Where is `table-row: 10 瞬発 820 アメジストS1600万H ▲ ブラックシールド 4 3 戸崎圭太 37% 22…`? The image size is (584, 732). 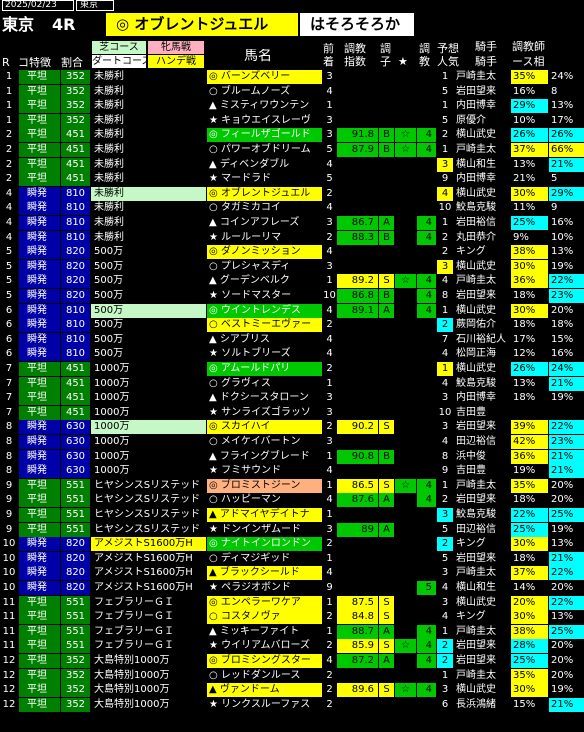
table-row: 10 瞬発 820 アメジストS1600万H ▲ ブラックシールド 4 3 戸崎圭太 37% 22… is located at coordinates (292, 573).